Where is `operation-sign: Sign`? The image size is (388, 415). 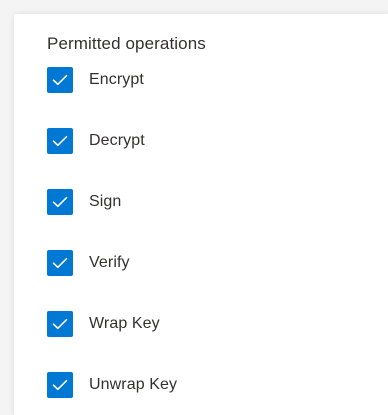
operation-sign: Sign is located at coordinates (112, 202).